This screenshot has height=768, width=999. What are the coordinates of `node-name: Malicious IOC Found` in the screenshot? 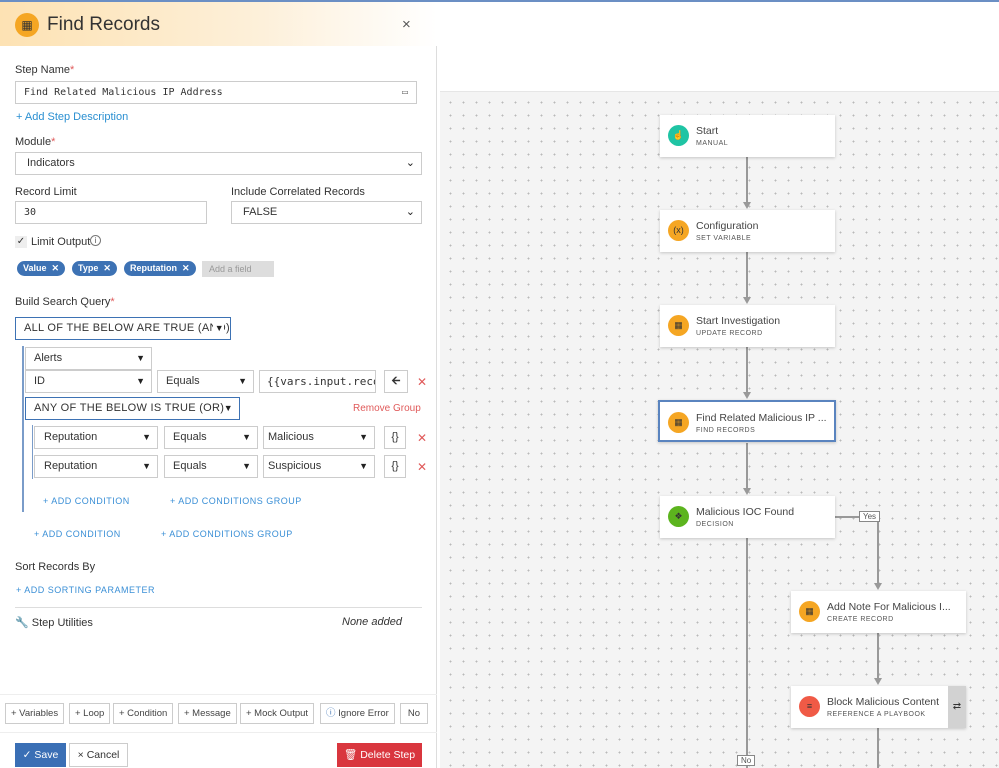 It's located at (745, 512).